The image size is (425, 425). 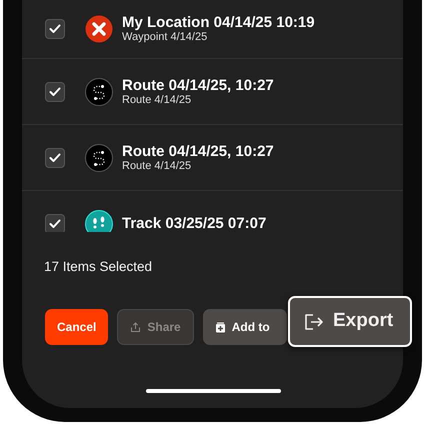 What do you see at coordinates (165, 37) in the screenshot?
I see `item-subtitle: Waypoint 4/14/25` at bounding box center [165, 37].